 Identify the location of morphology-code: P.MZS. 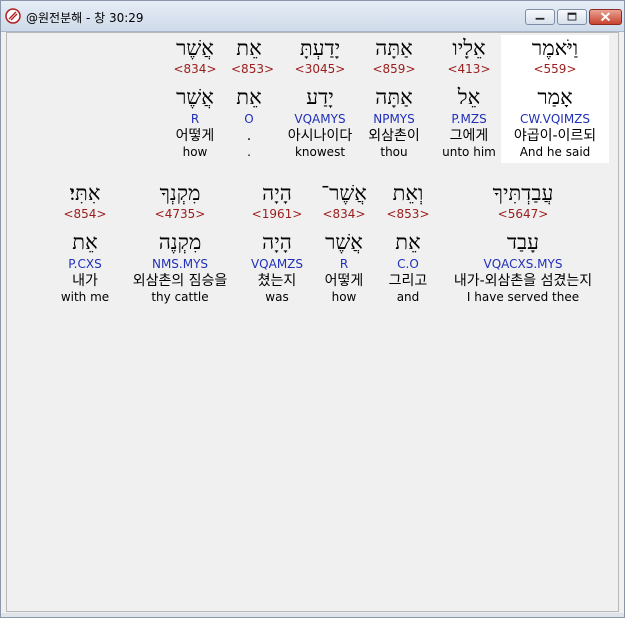
(469, 119).